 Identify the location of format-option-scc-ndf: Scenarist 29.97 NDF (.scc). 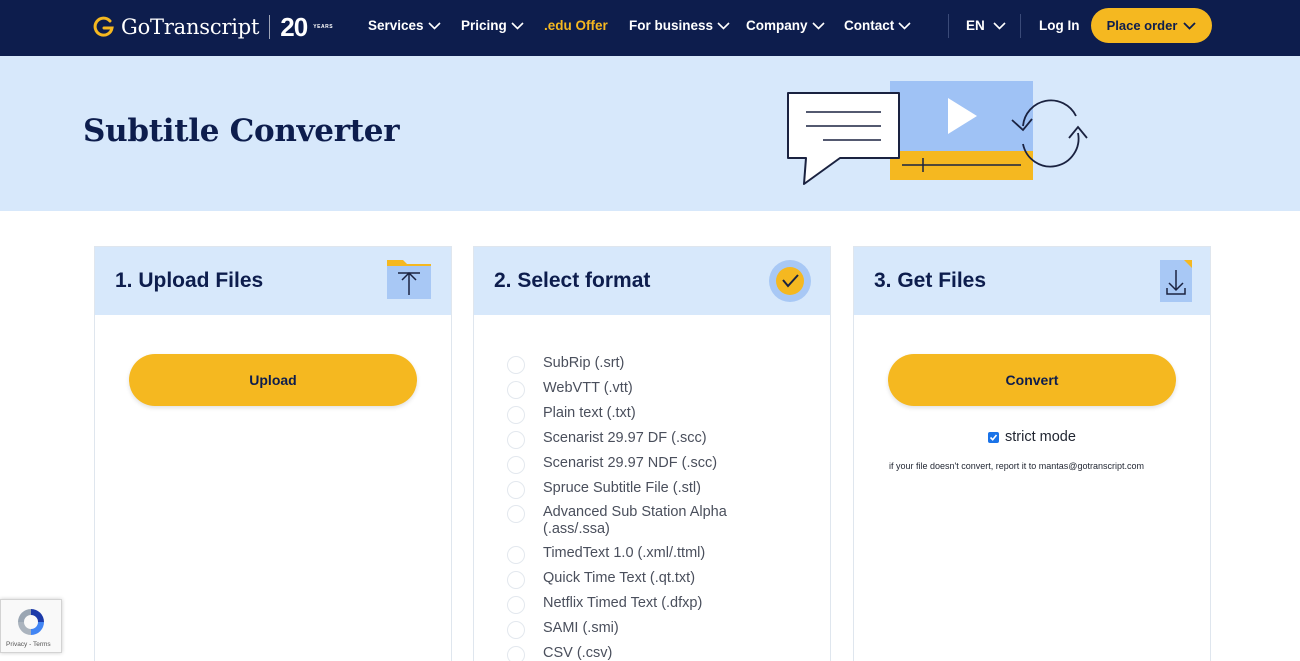
(657, 464).